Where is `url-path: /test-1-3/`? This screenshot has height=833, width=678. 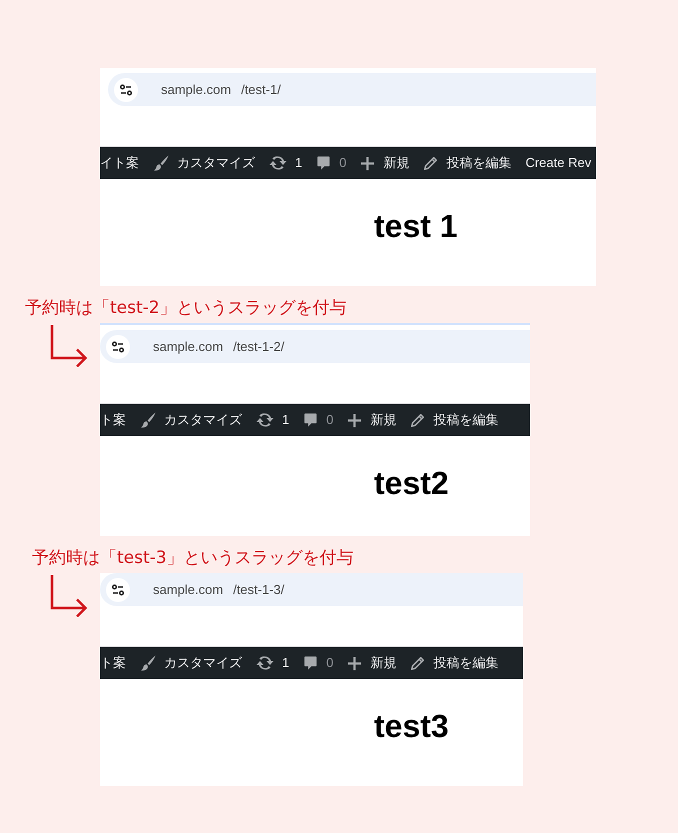 url-path: /test-1-3/ is located at coordinates (258, 589).